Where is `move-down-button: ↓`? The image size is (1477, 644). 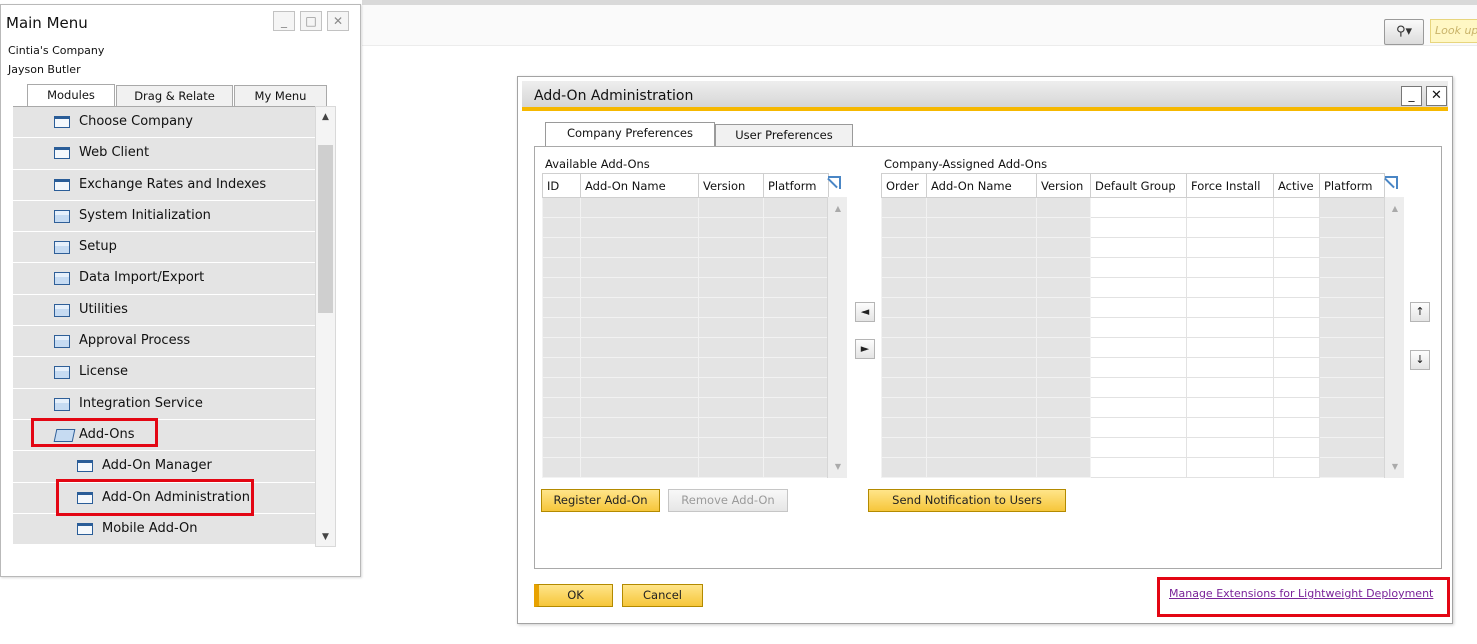 move-down-button: ↓ is located at coordinates (1420, 360).